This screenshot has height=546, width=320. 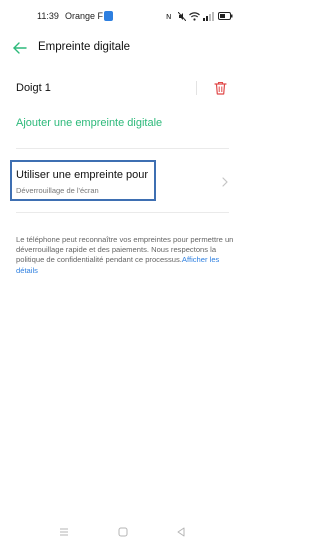 What do you see at coordinates (20, 48) in the screenshot?
I see `back-arrow-icon` at bounding box center [20, 48].